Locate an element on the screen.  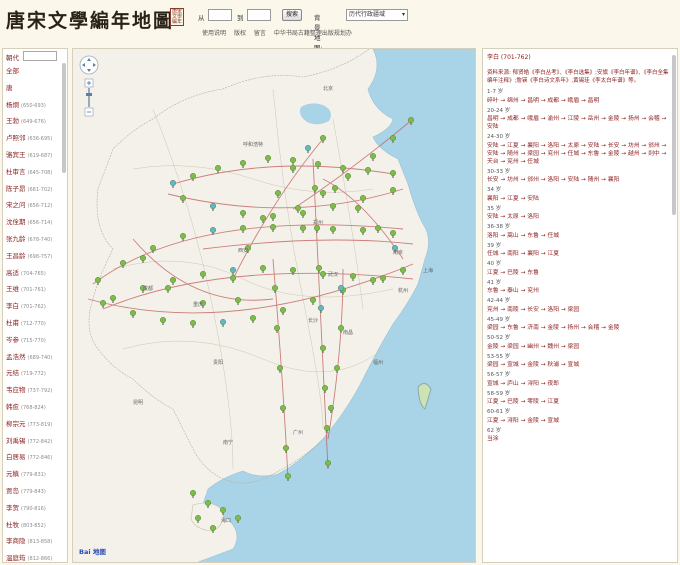
sidebar-item-poet: 杜牧 (803-852) is located at coordinates (35, 525).